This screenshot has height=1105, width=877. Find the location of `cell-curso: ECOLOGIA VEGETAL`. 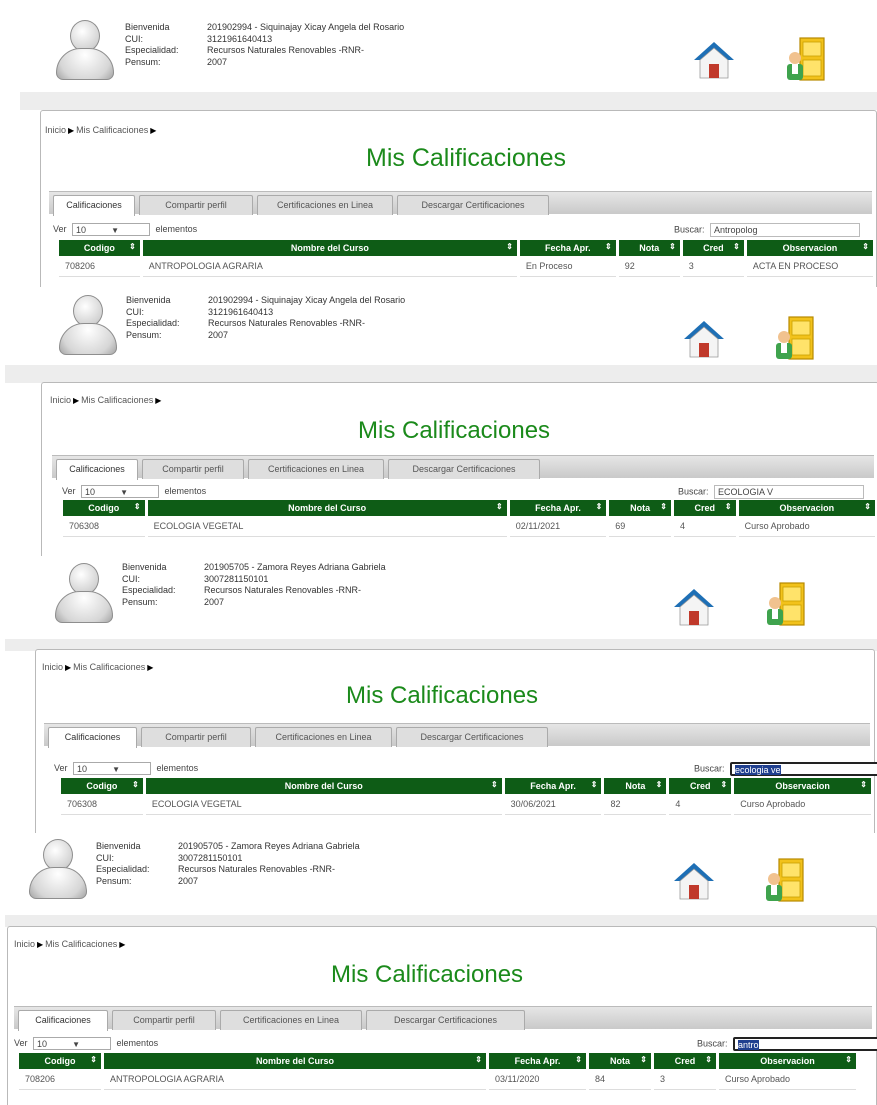

cell-curso: ECOLOGIA VEGETAL is located at coordinates (323, 804).